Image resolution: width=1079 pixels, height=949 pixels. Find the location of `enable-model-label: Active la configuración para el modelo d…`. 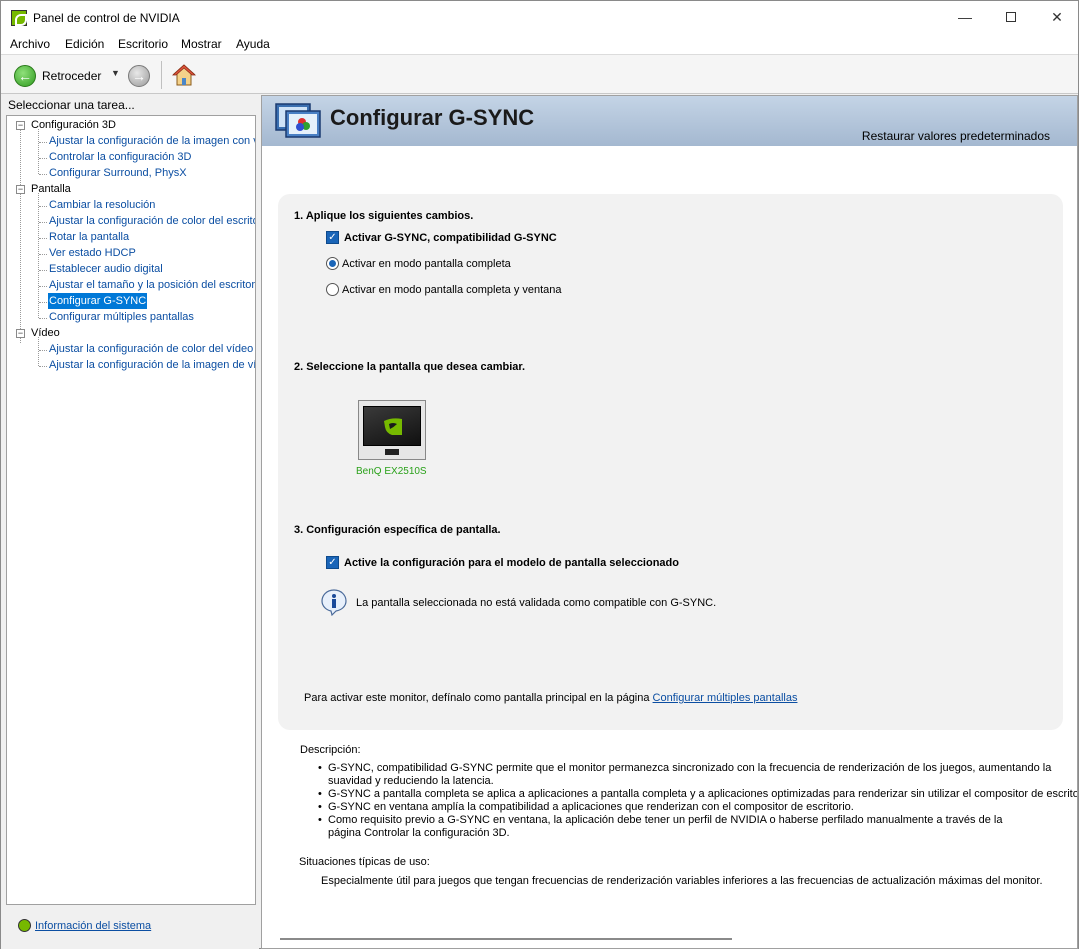

enable-model-label: Active la configuración para el modelo d… is located at coordinates (511, 563).